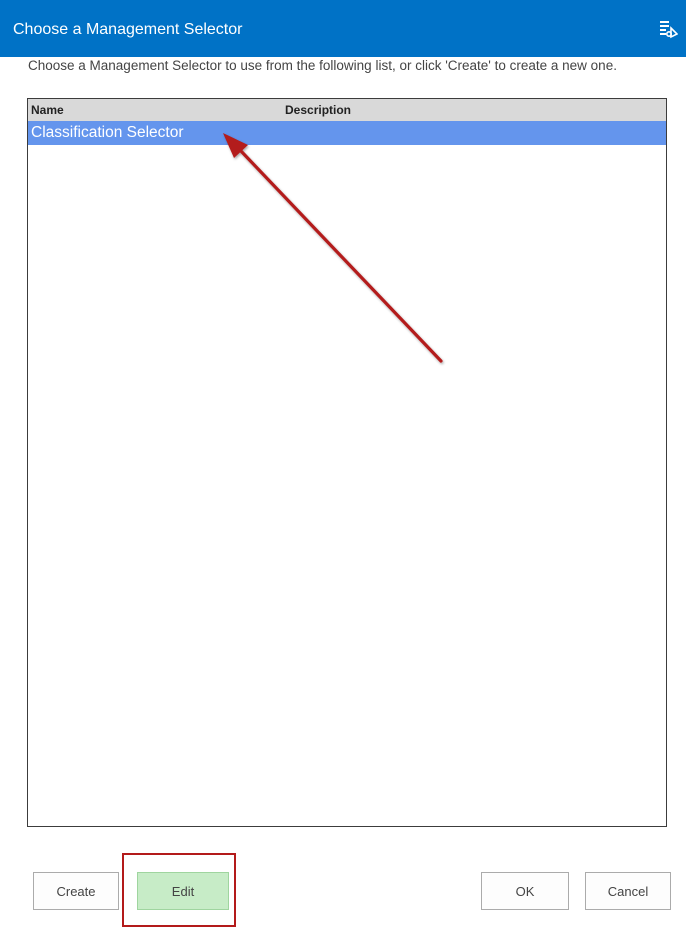 This screenshot has width=686, height=930. What do you see at coordinates (47, 110) in the screenshot?
I see `column-header-name: Name` at bounding box center [47, 110].